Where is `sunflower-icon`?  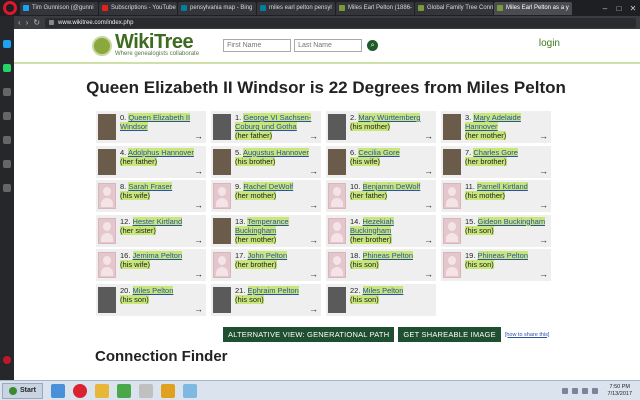
sunflower-icon is located at coordinates (167, 390).